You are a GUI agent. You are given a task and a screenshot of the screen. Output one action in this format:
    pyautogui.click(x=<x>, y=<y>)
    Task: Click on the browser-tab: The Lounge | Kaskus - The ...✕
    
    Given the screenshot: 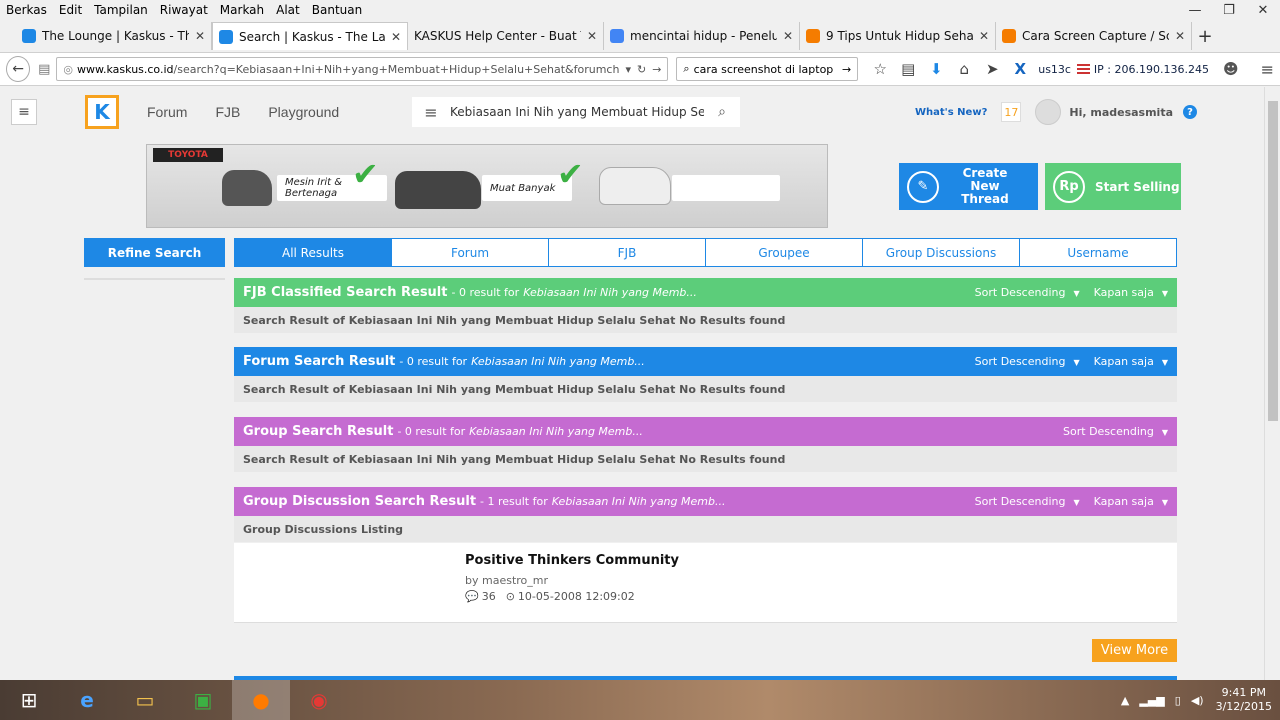 What is the action you would take?
    pyautogui.click(x=114, y=36)
    